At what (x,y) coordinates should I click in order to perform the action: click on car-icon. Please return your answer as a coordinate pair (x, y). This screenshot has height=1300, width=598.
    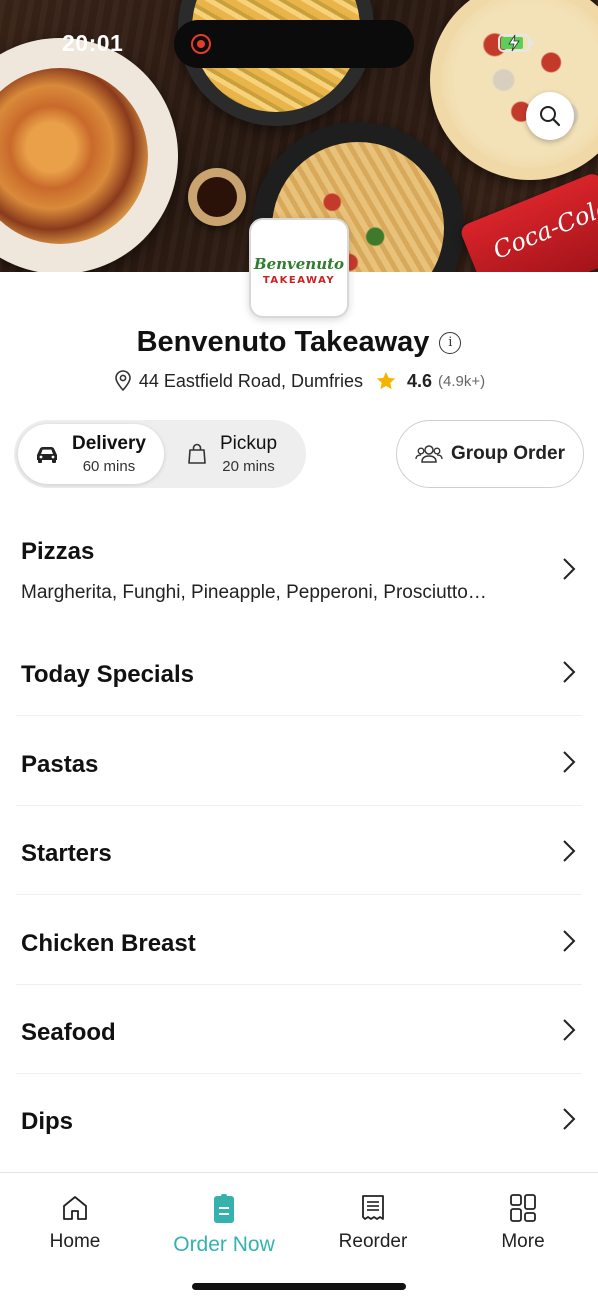
    Looking at the image, I should click on (47, 455).